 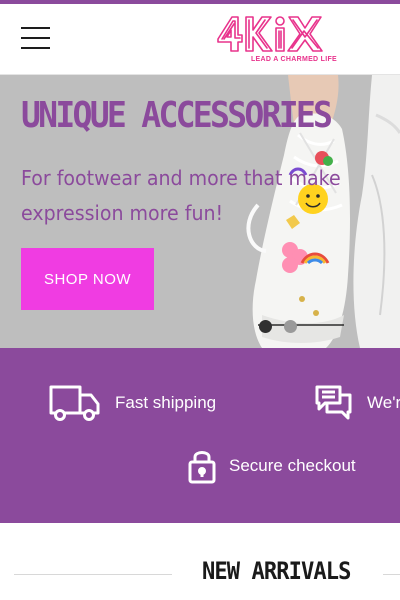 I want to click on hero-subtitle-line: expression more fun!, so click(x=122, y=213).